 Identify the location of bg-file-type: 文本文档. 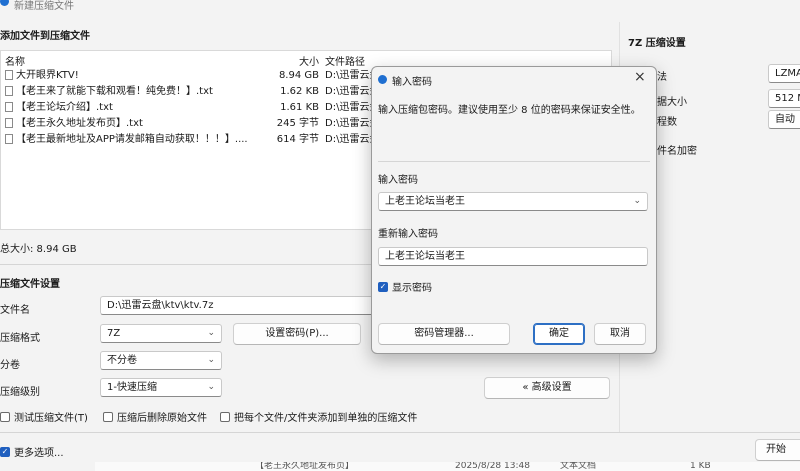
(578, 466).